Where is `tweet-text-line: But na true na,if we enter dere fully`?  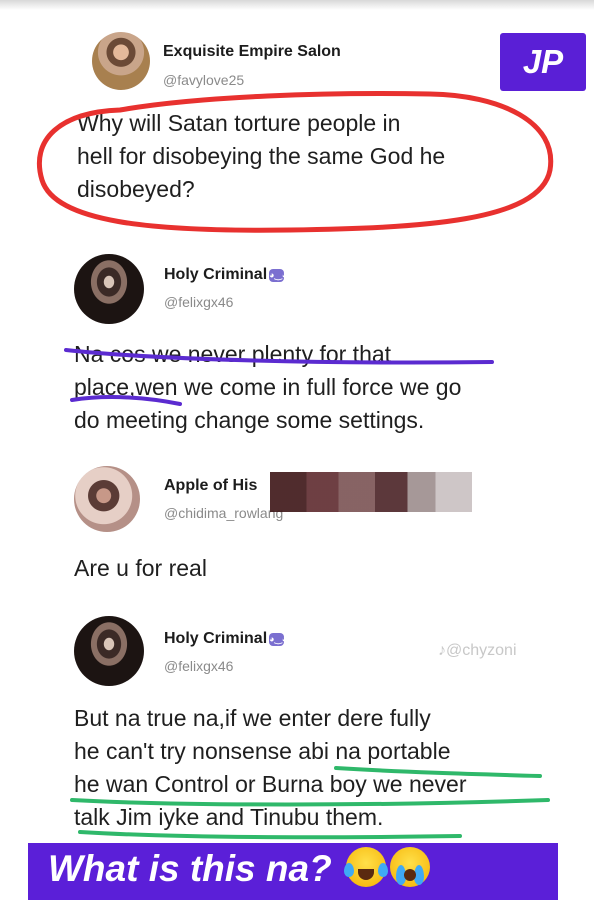 tweet-text-line: But na true na,if we enter dere fully is located at coordinates (252, 718).